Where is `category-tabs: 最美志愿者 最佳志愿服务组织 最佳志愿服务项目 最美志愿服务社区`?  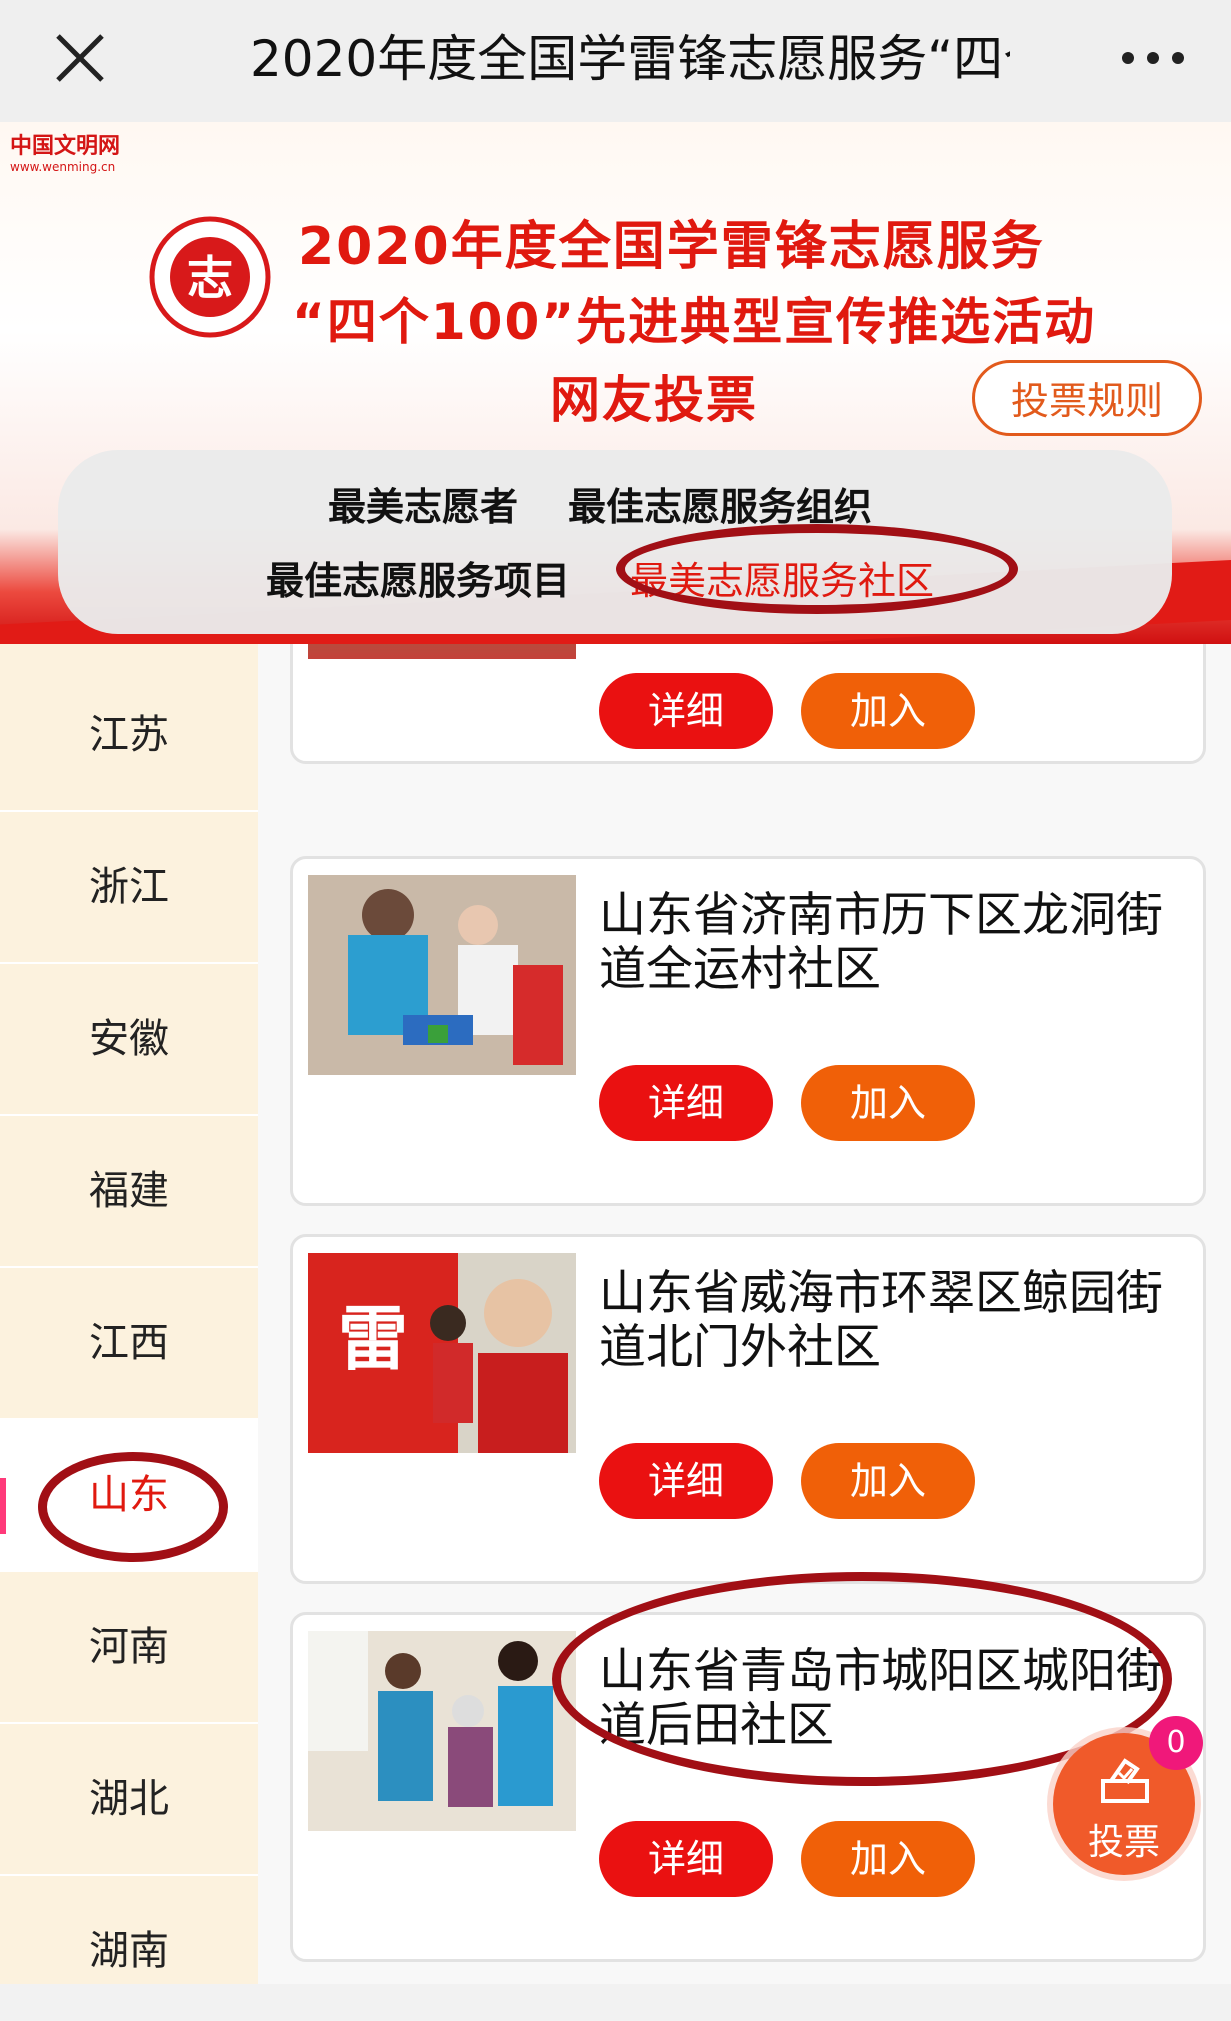 category-tabs: 最美志愿者 最佳志愿服务组织 最佳志愿服务项目 最美志愿服务社区 is located at coordinates (615, 542).